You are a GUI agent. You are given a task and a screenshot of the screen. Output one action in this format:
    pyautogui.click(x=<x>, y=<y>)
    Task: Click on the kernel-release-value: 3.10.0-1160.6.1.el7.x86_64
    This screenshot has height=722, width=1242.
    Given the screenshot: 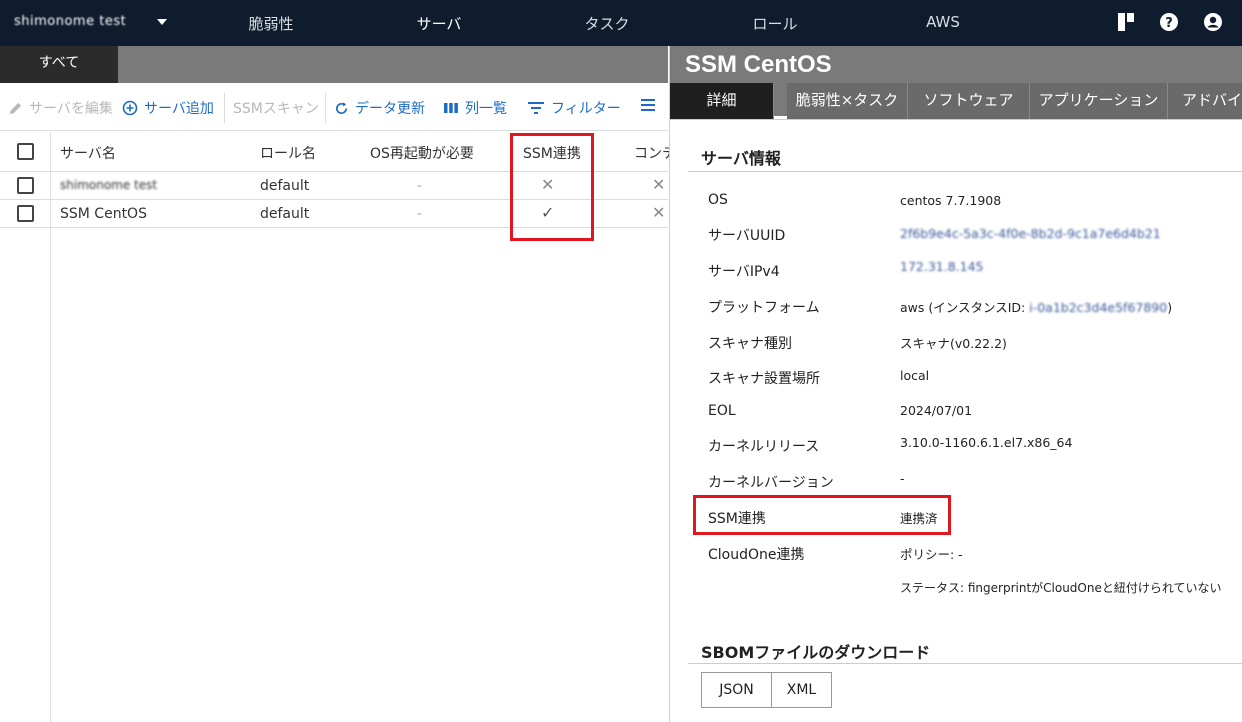 What is the action you would take?
    pyautogui.click(x=986, y=442)
    